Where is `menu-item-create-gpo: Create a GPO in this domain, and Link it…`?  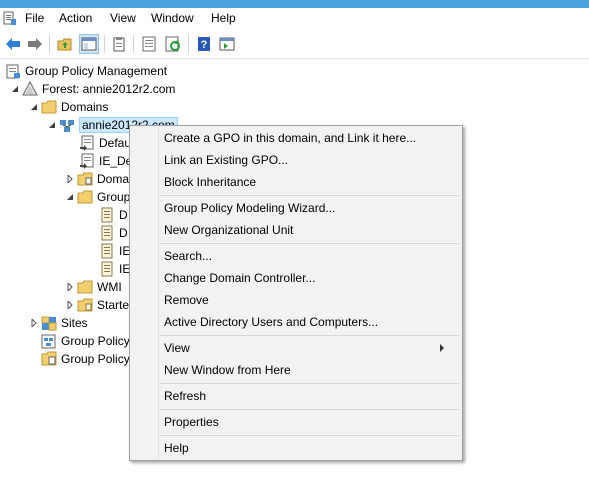
menu-item-create-gpo: Create a GPO in this domain, and Link it… is located at coordinates (290, 138).